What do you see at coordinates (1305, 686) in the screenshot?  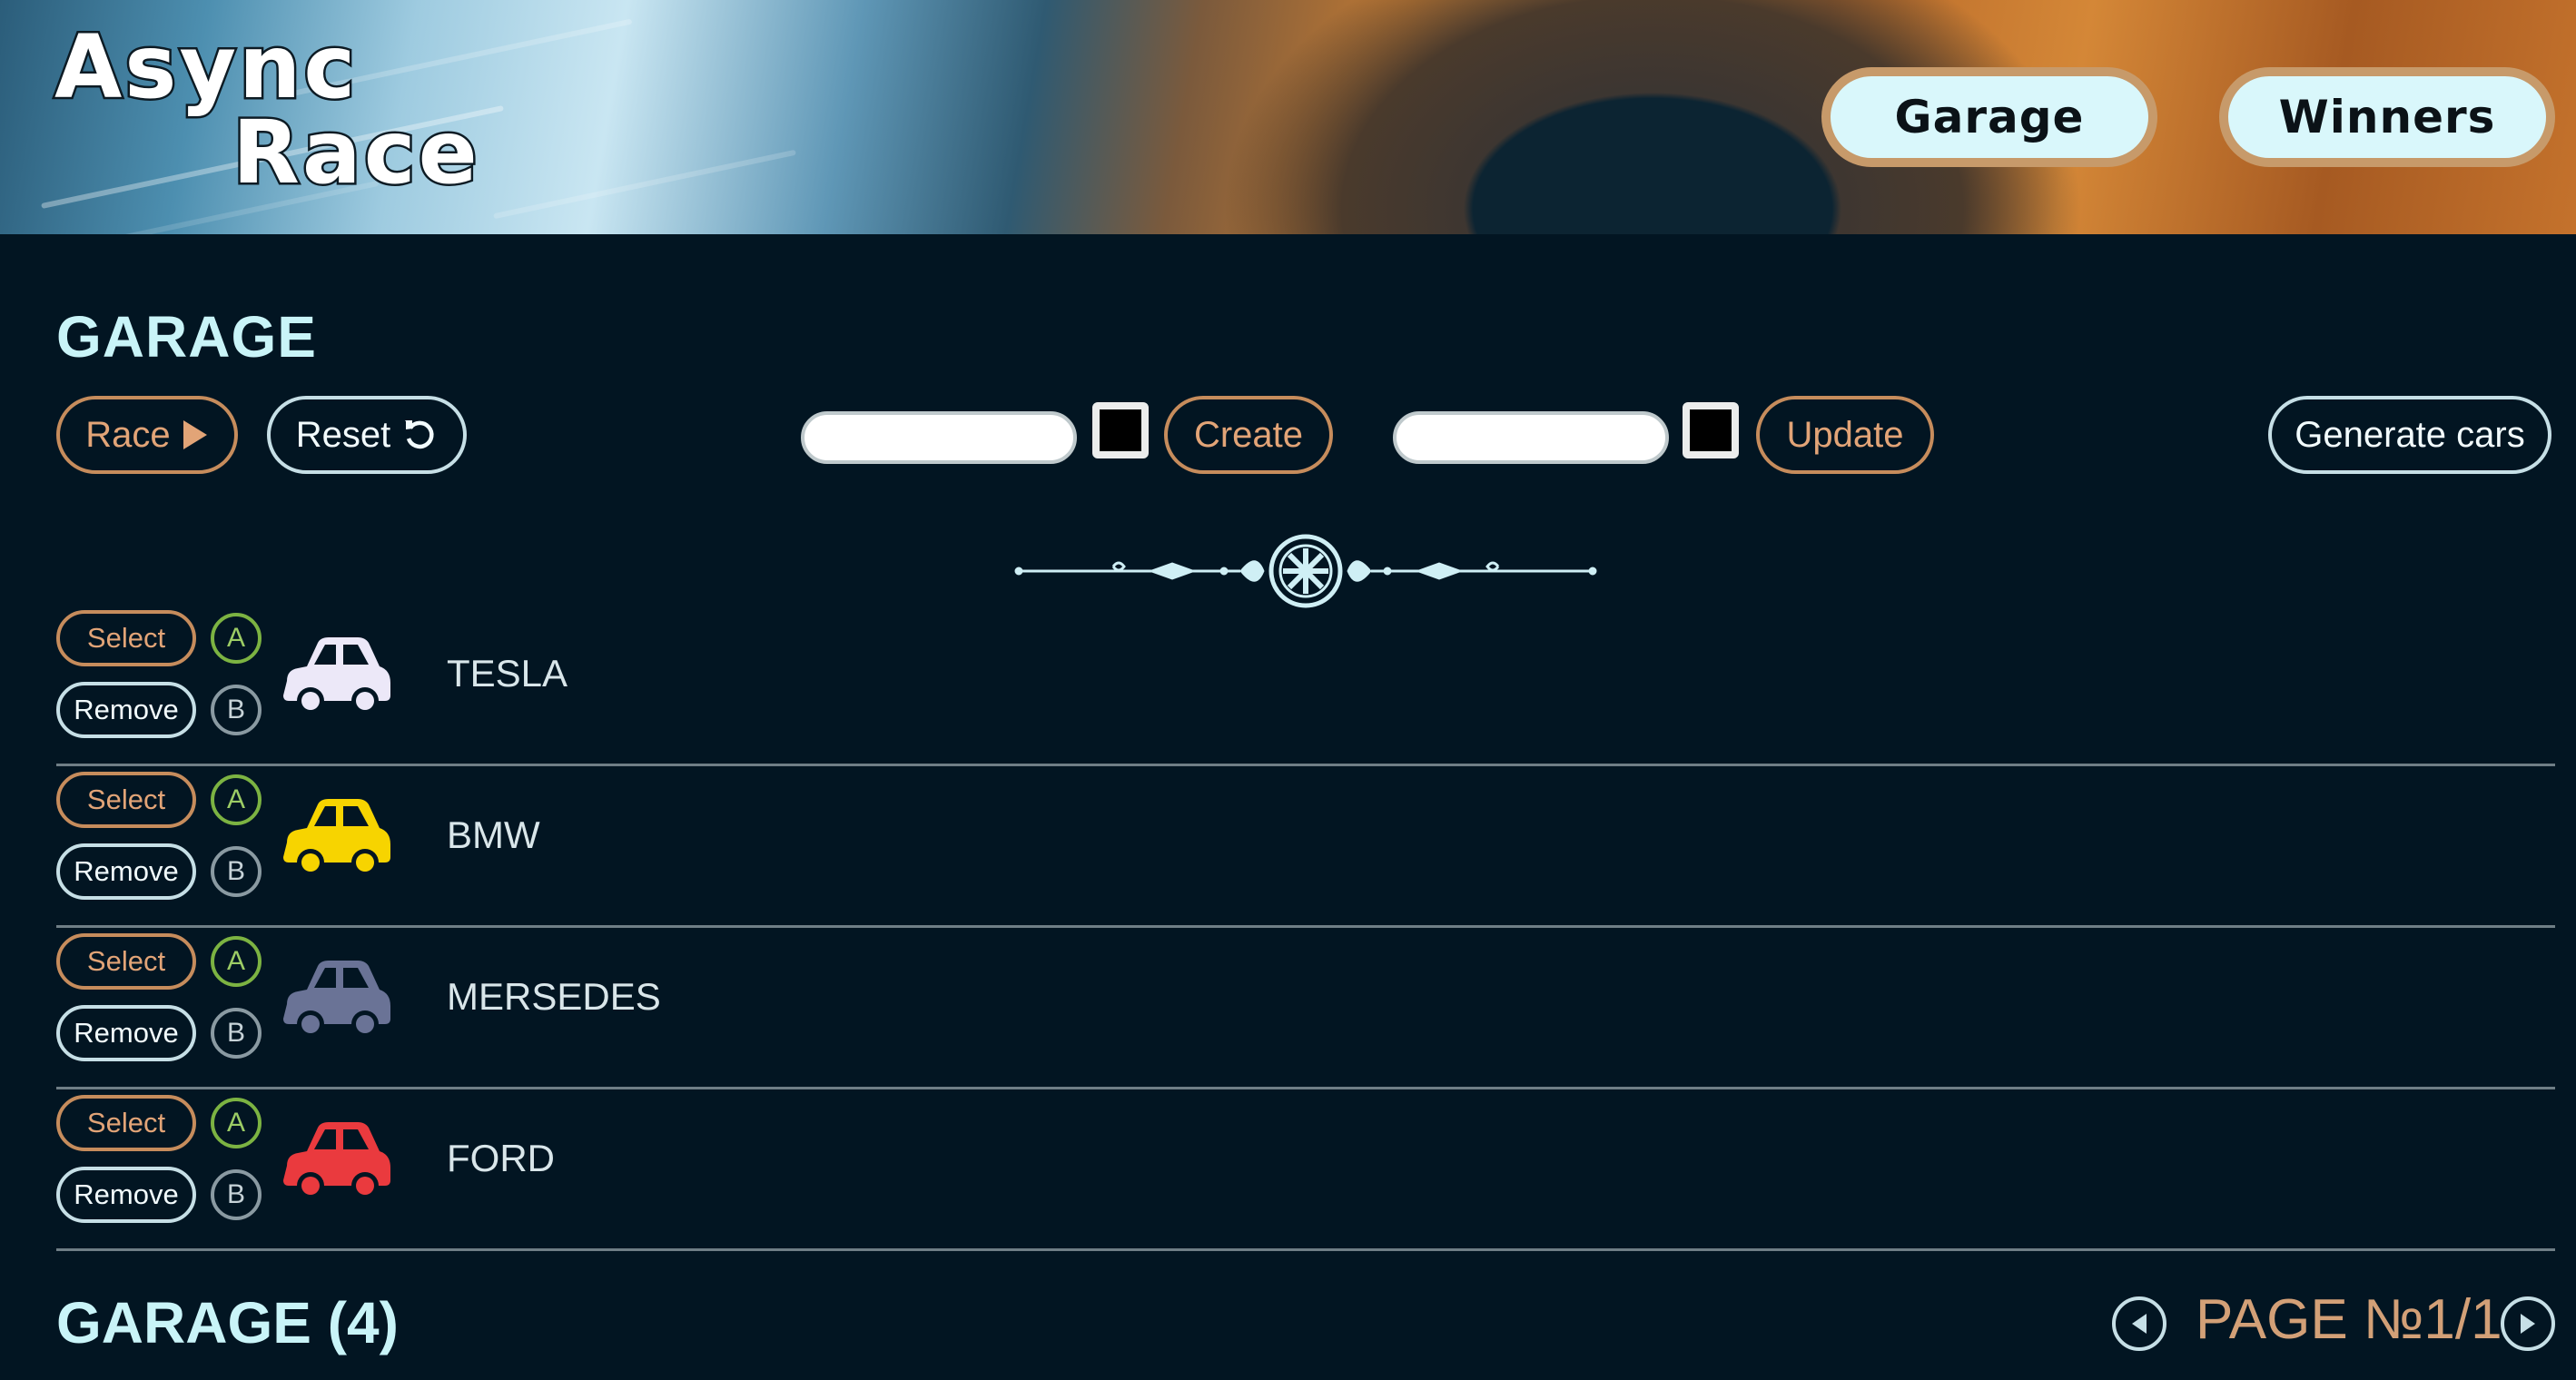 I see `car-row: Select Remove A B TESLA` at bounding box center [1305, 686].